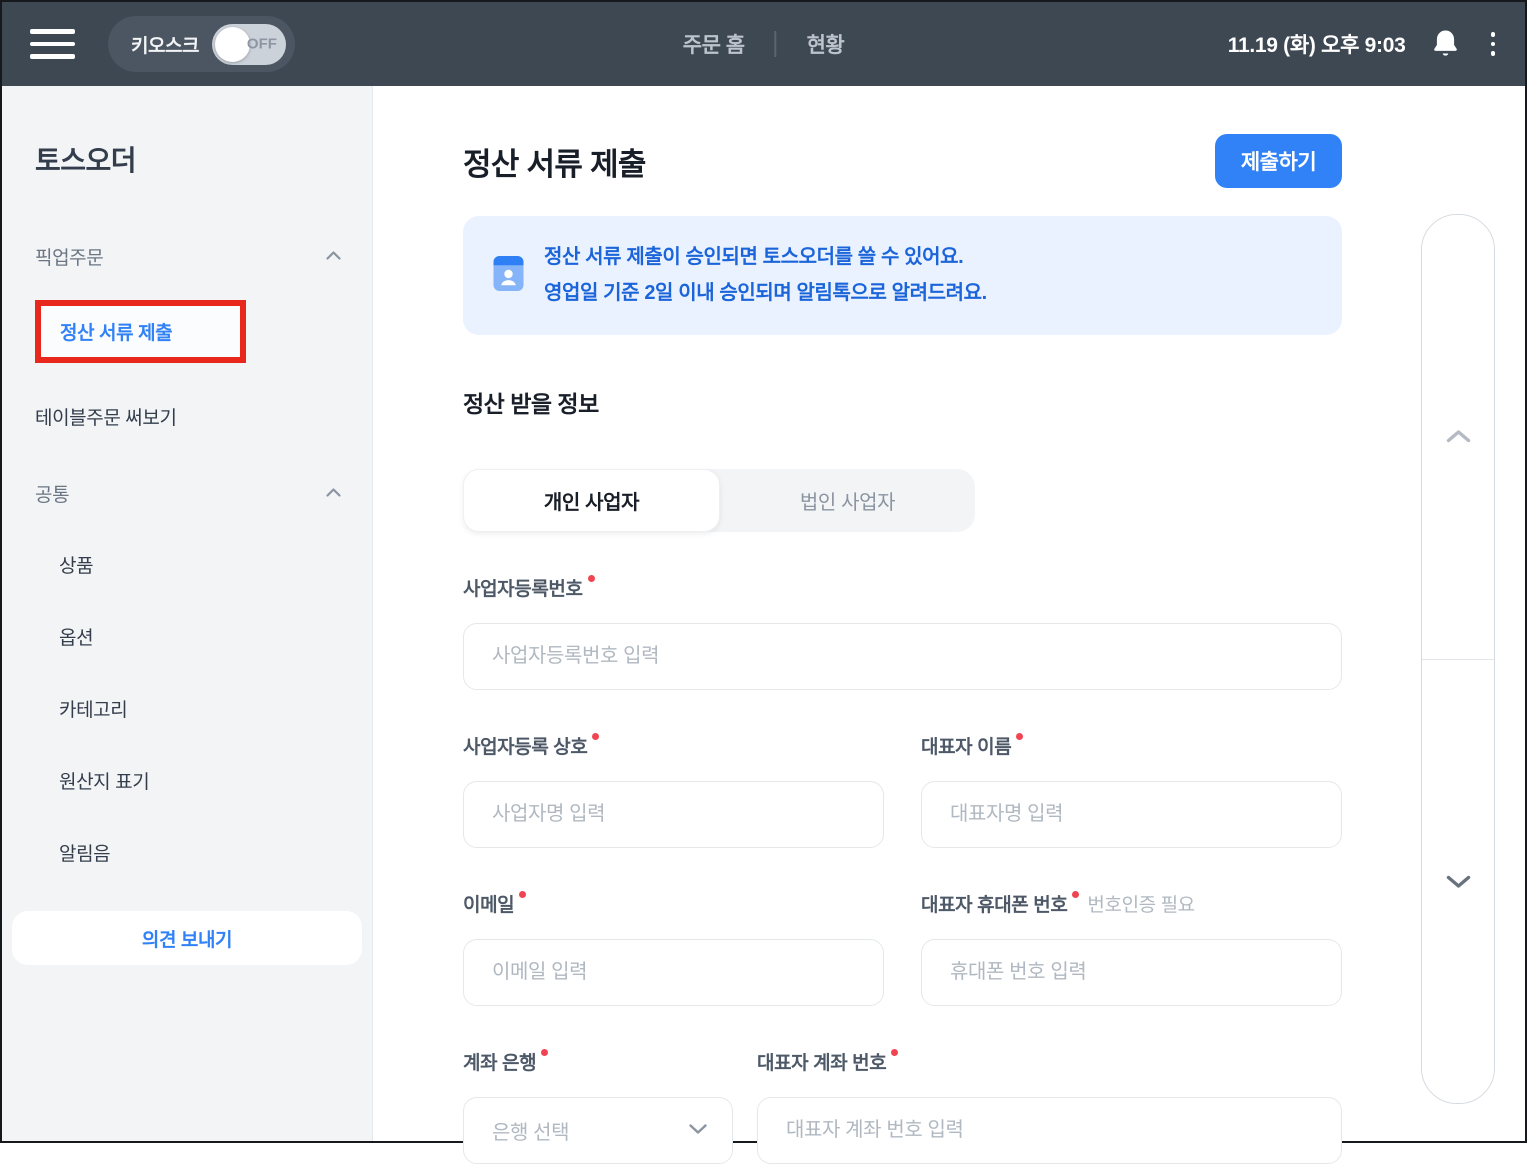 This screenshot has width=1527, height=1164. Describe the element at coordinates (826, 44) in the screenshot. I see `nav-status: 현황` at that location.